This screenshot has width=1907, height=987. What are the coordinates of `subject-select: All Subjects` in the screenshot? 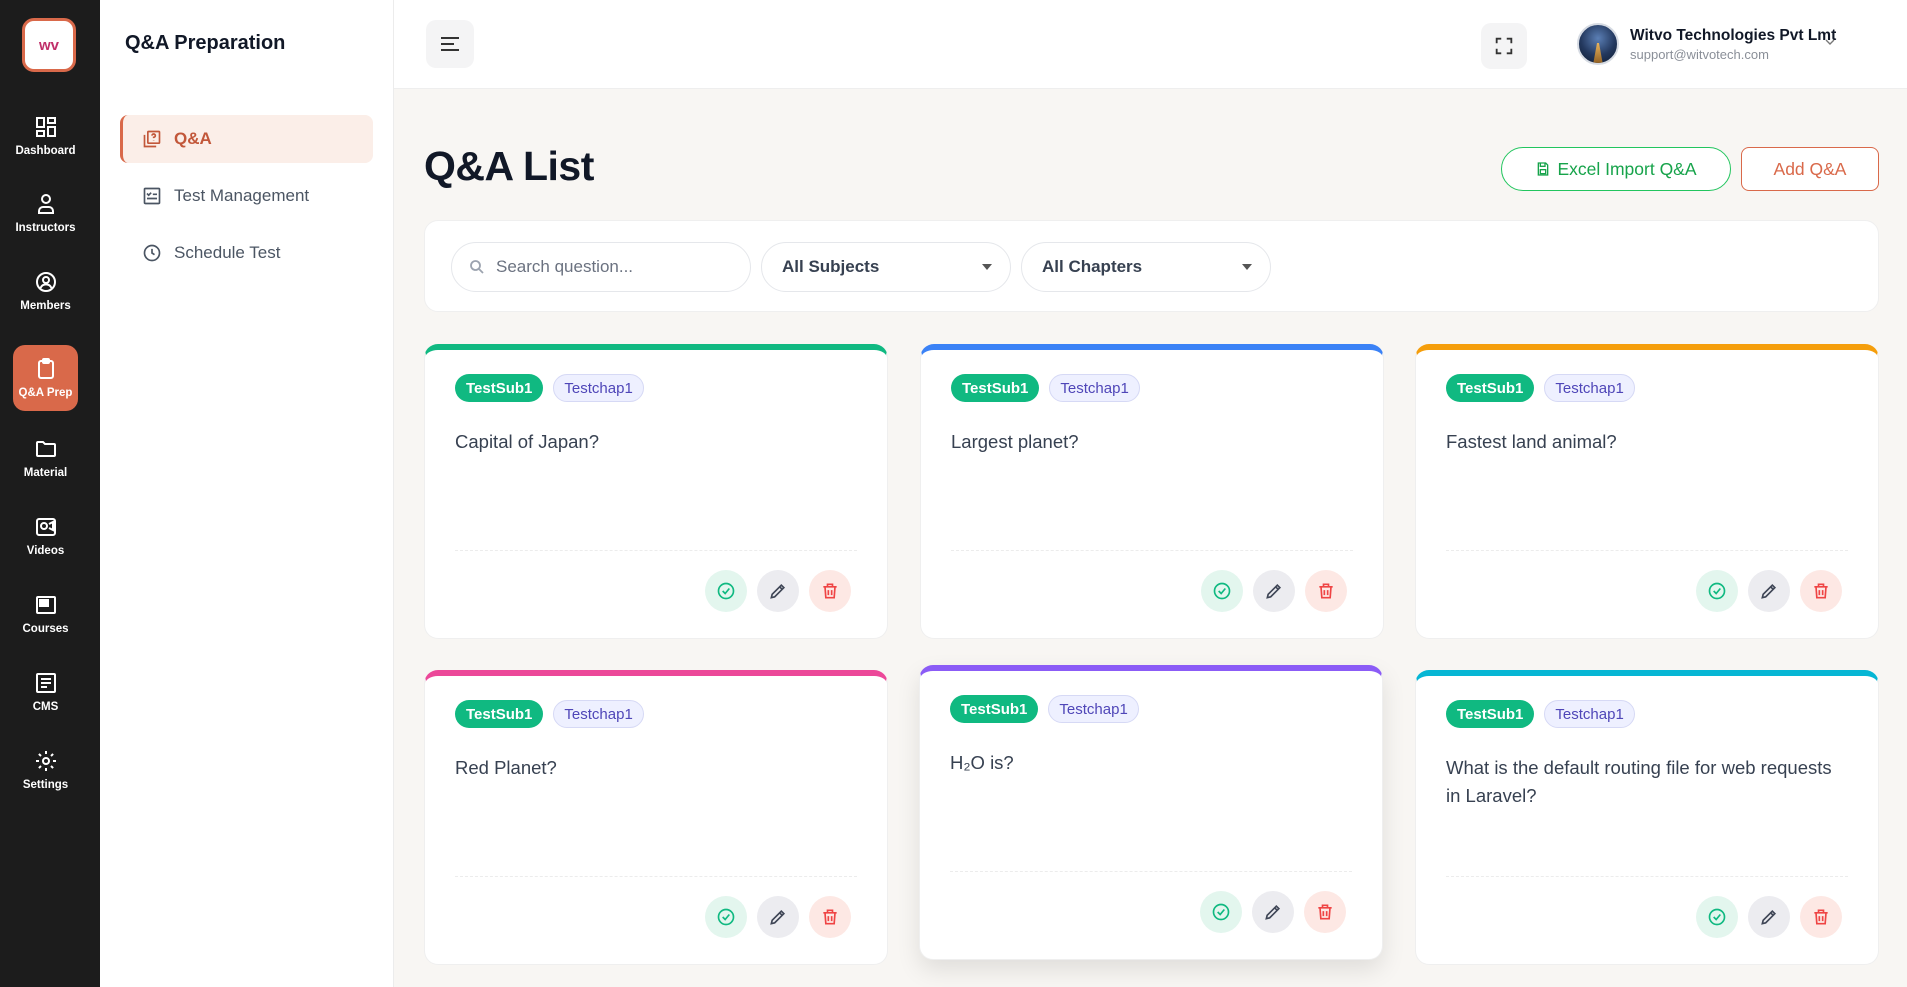 It's located at (886, 267).